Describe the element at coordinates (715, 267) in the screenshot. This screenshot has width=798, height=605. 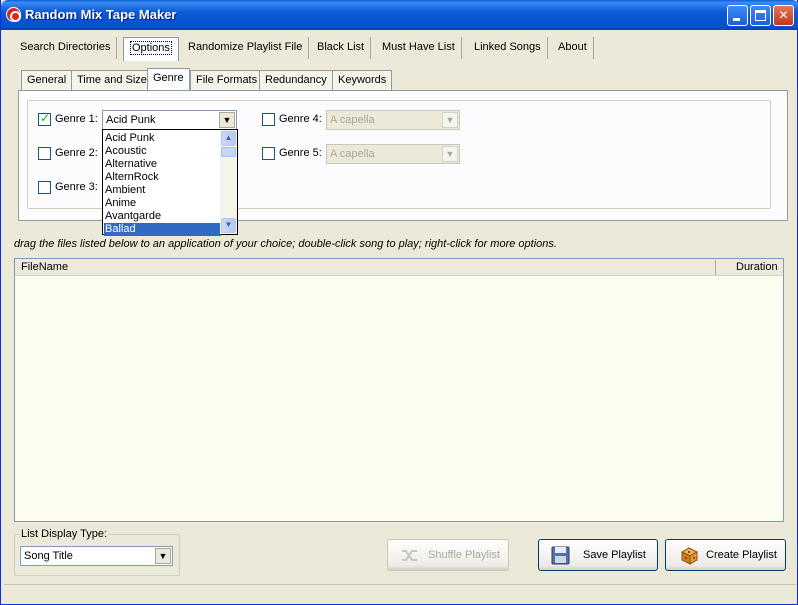
I see `column-divider` at that location.